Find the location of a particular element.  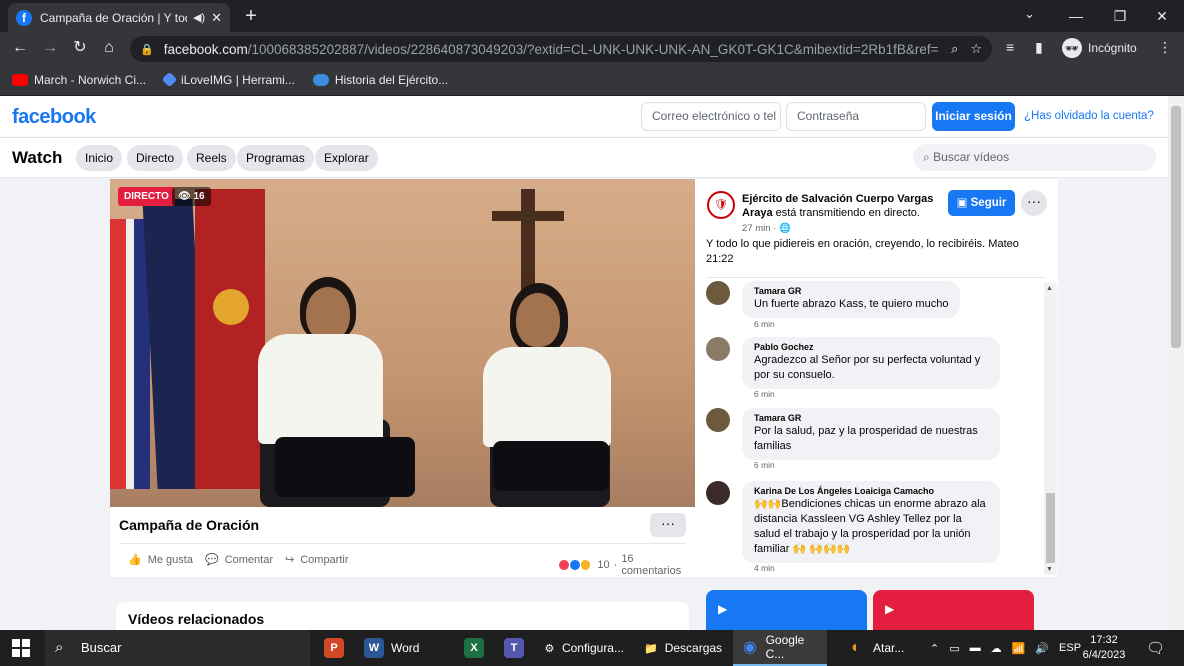

browser-tab: f Campaña de Oración | Y todo ◀) ✕ is located at coordinates (119, 17).